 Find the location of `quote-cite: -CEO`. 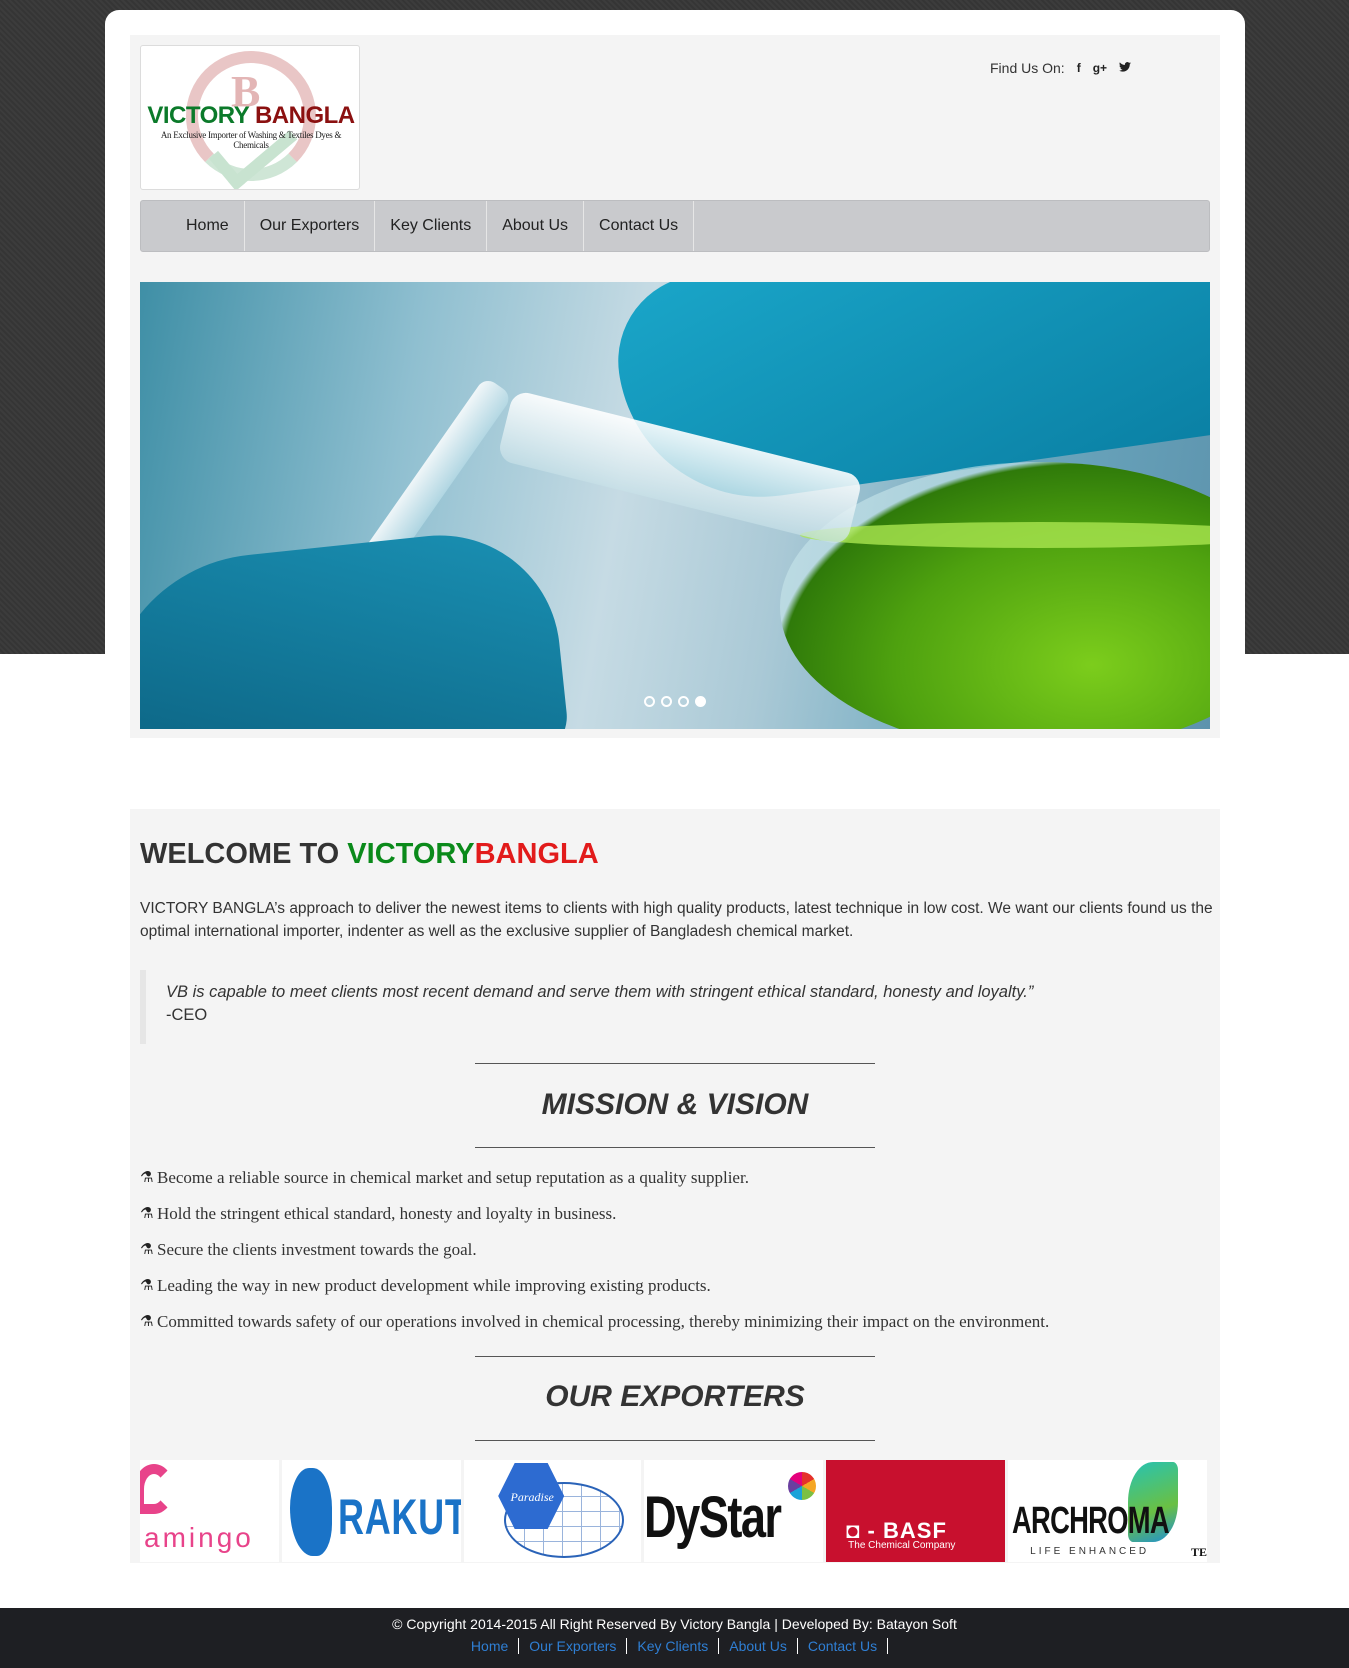

quote-cite: -CEO is located at coordinates (187, 1015).